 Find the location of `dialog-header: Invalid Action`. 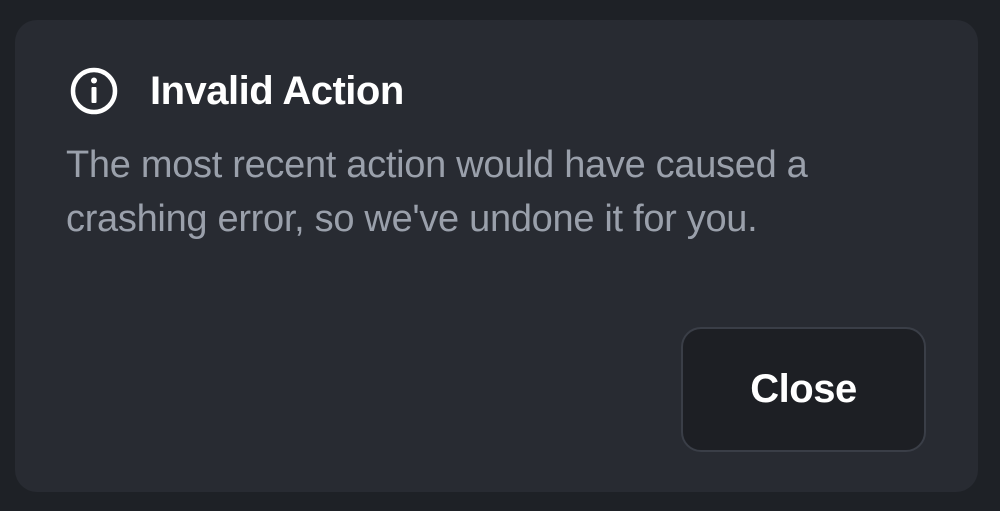

dialog-header: Invalid Action is located at coordinates (236, 91).